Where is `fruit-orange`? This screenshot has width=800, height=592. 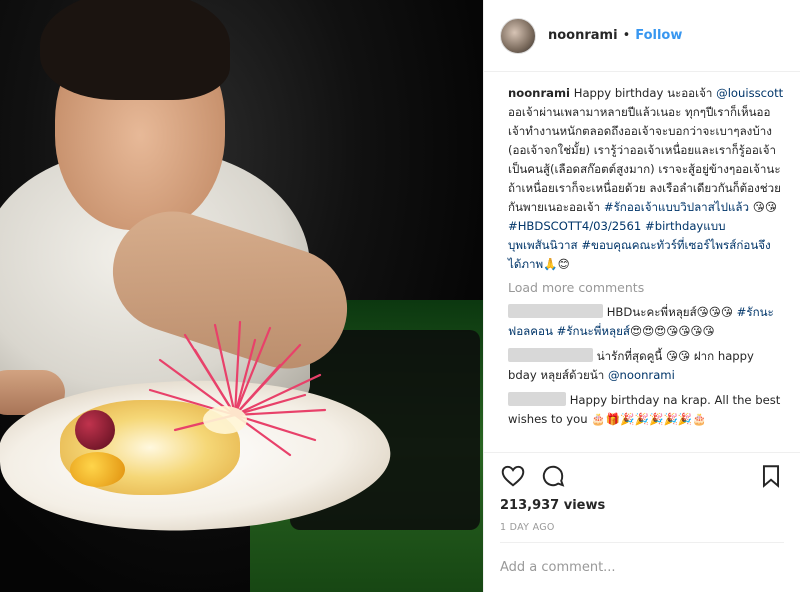 fruit-orange is located at coordinates (97, 469).